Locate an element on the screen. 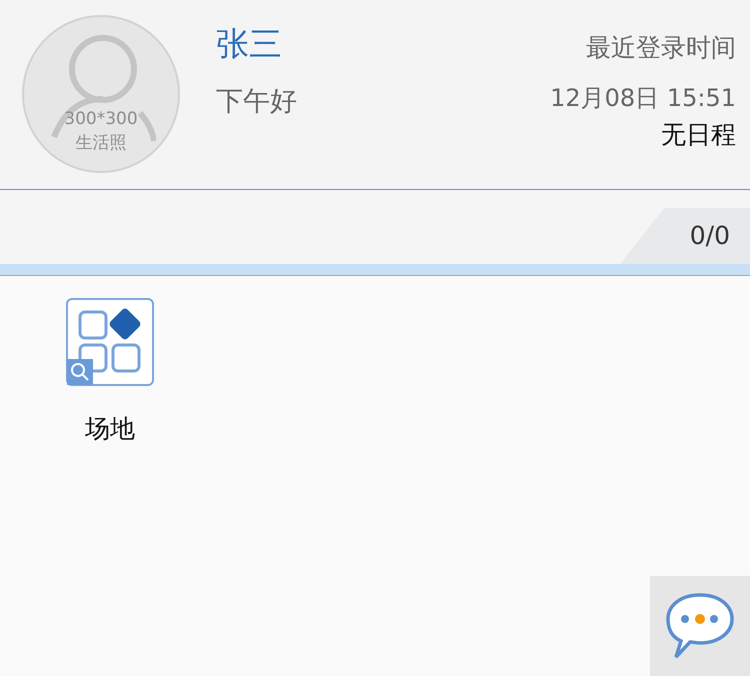  chat-button is located at coordinates (700, 626).